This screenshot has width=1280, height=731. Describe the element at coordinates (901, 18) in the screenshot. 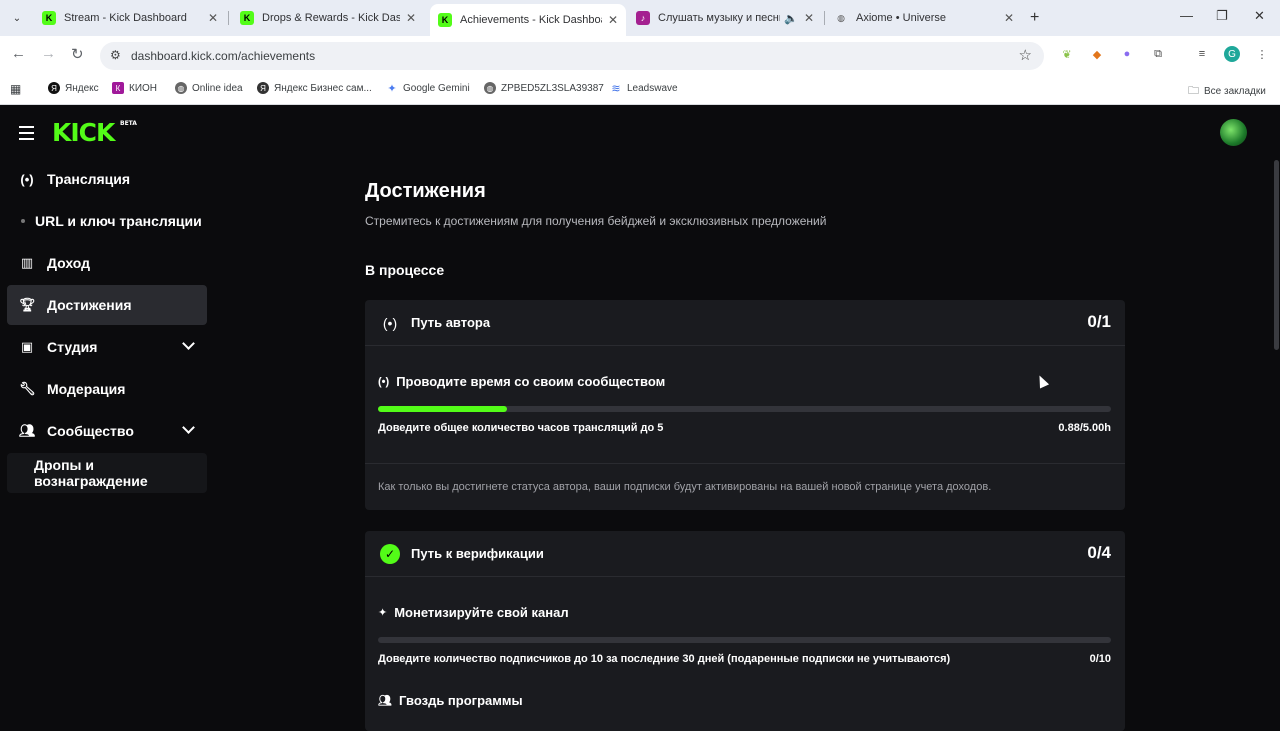

I see `tab-label: Axiome • Universe` at that location.